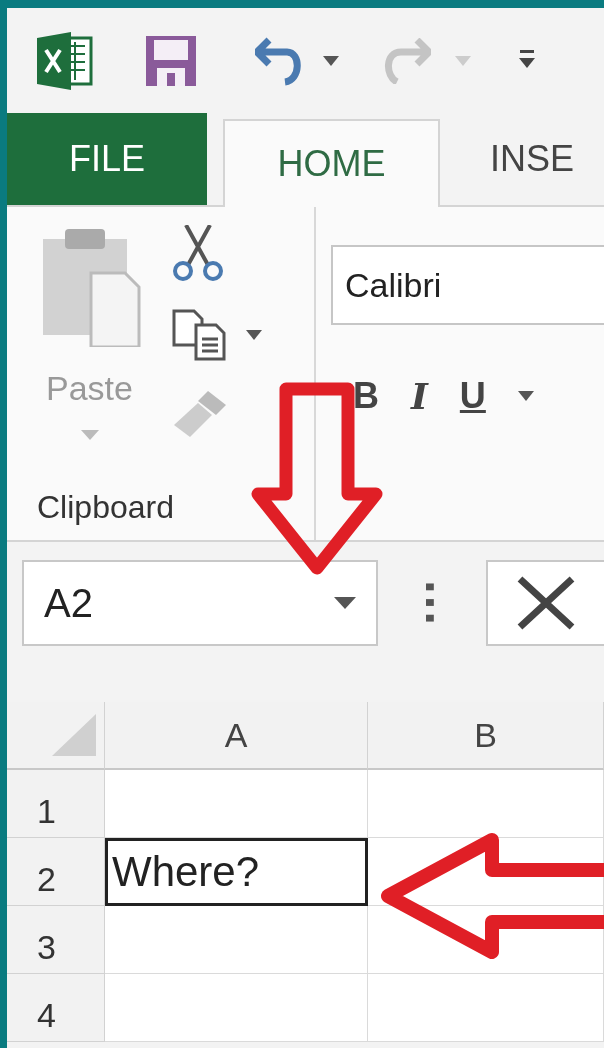 The height and width of the screenshot is (1048, 604). I want to click on italic-button: I, so click(419, 396).